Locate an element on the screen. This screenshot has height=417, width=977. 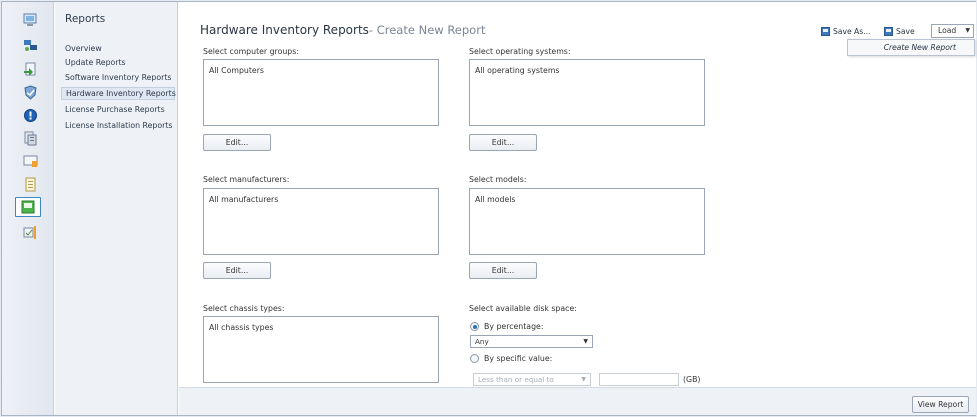
nav-item-overview: Overview is located at coordinates (118, 48).